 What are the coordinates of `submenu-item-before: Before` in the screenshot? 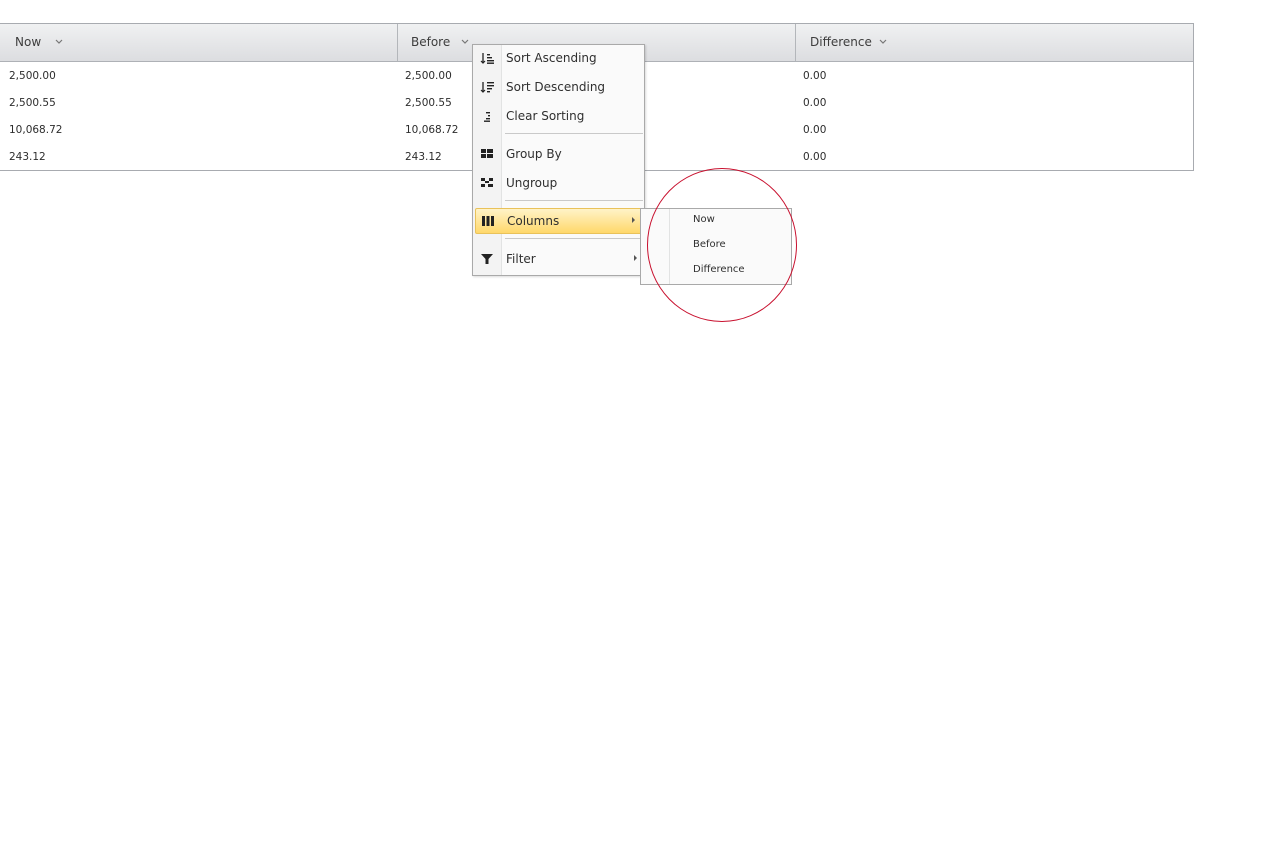 It's located at (716, 246).